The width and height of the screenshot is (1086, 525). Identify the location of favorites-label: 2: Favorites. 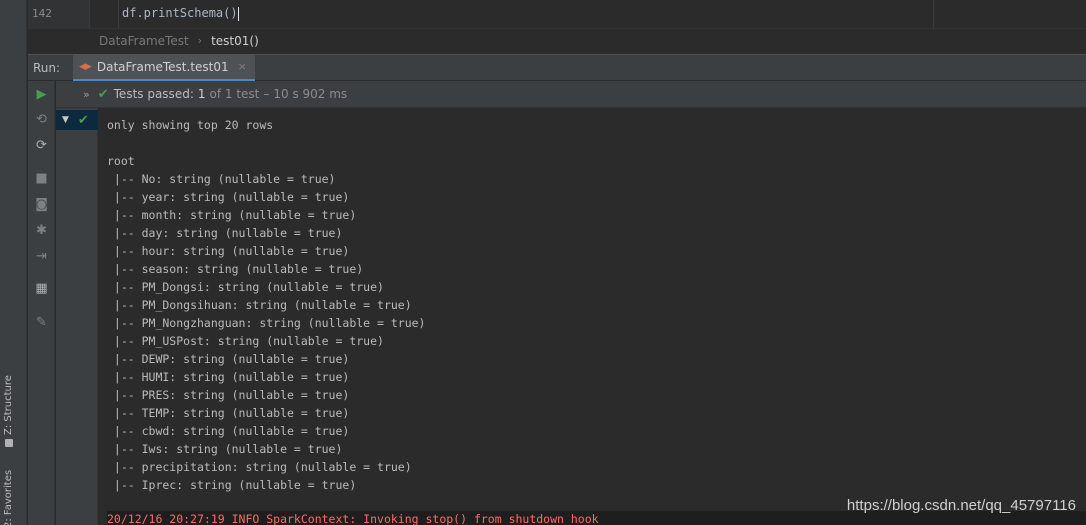
(8, 497).